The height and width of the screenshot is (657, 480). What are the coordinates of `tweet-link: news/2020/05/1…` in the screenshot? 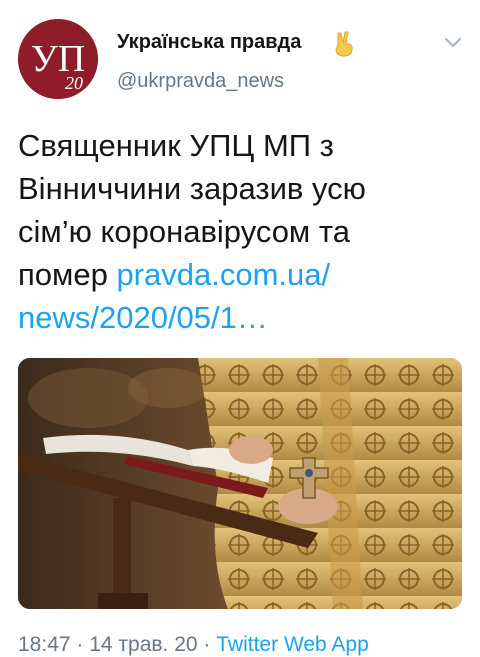 It's located at (143, 317).